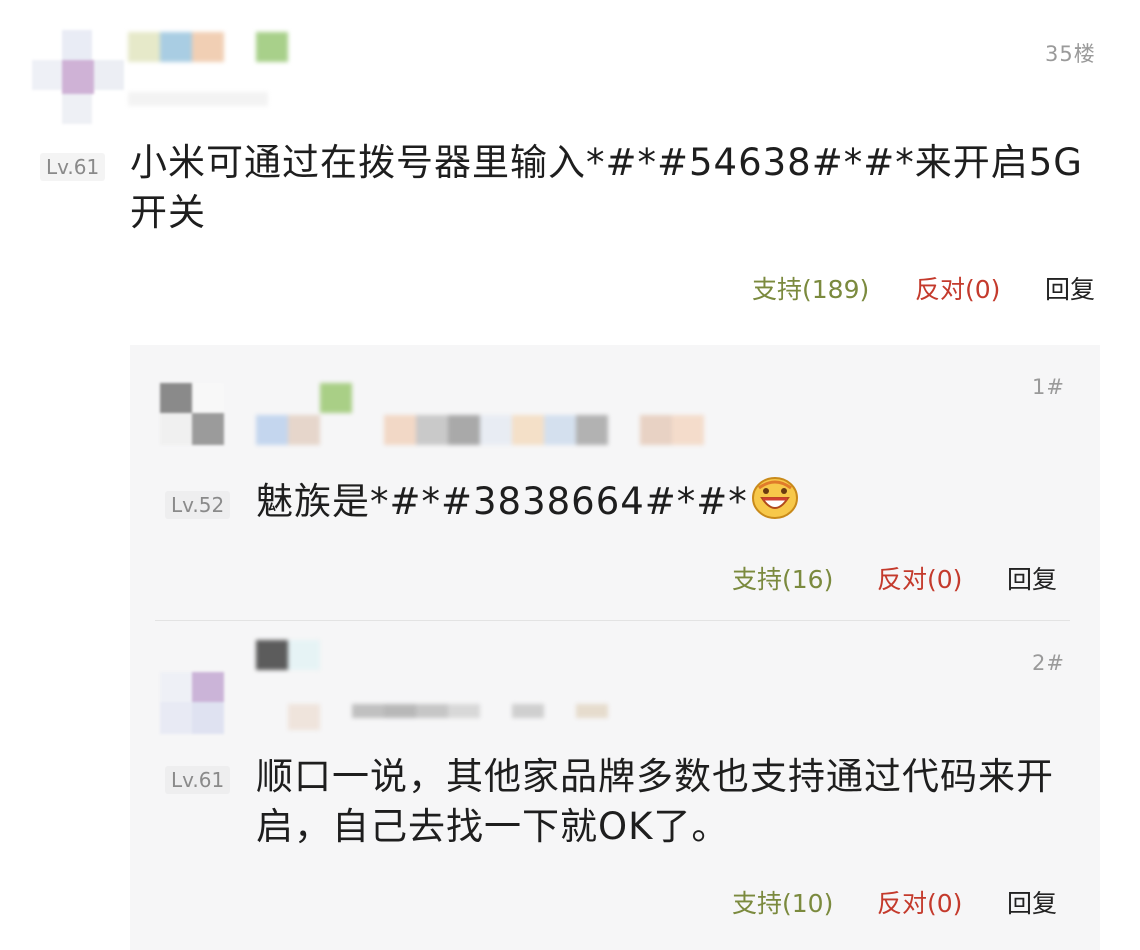 This screenshot has height=950, width=1140. Describe the element at coordinates (1048, 387) in the screenshot. I see `floor-number: 1#` at that location.